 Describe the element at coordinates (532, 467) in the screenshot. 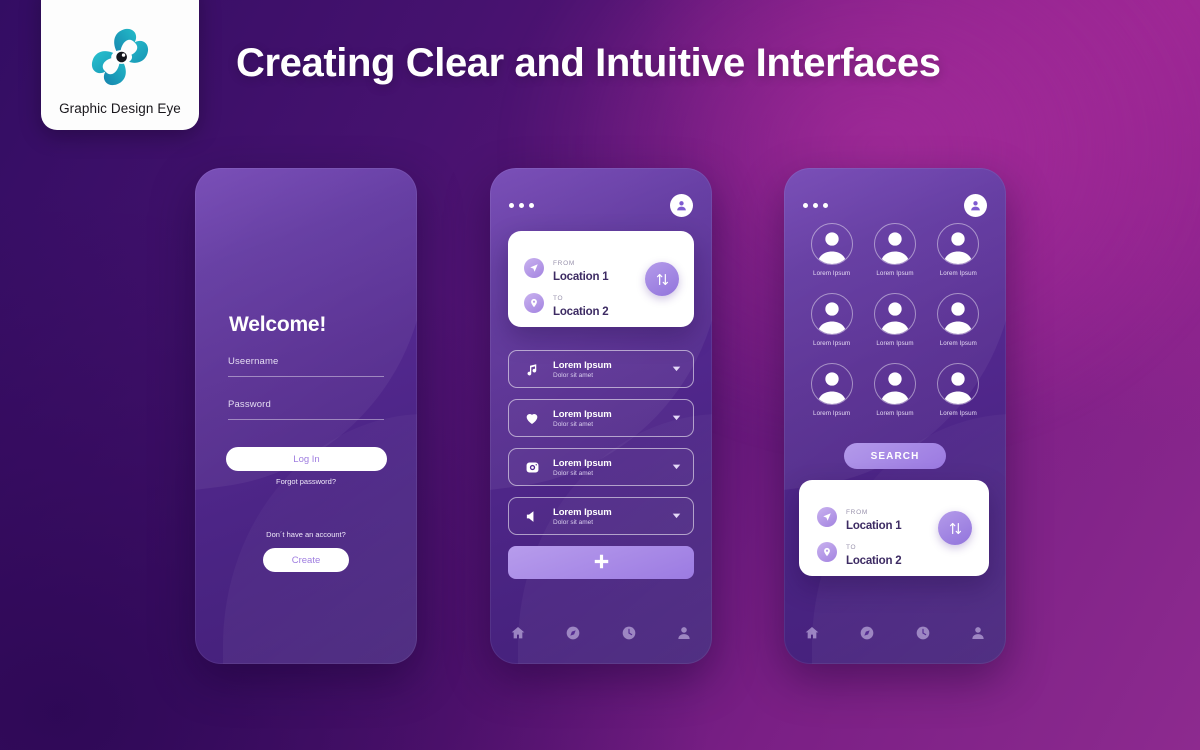

I see `camera-icon` at that location.